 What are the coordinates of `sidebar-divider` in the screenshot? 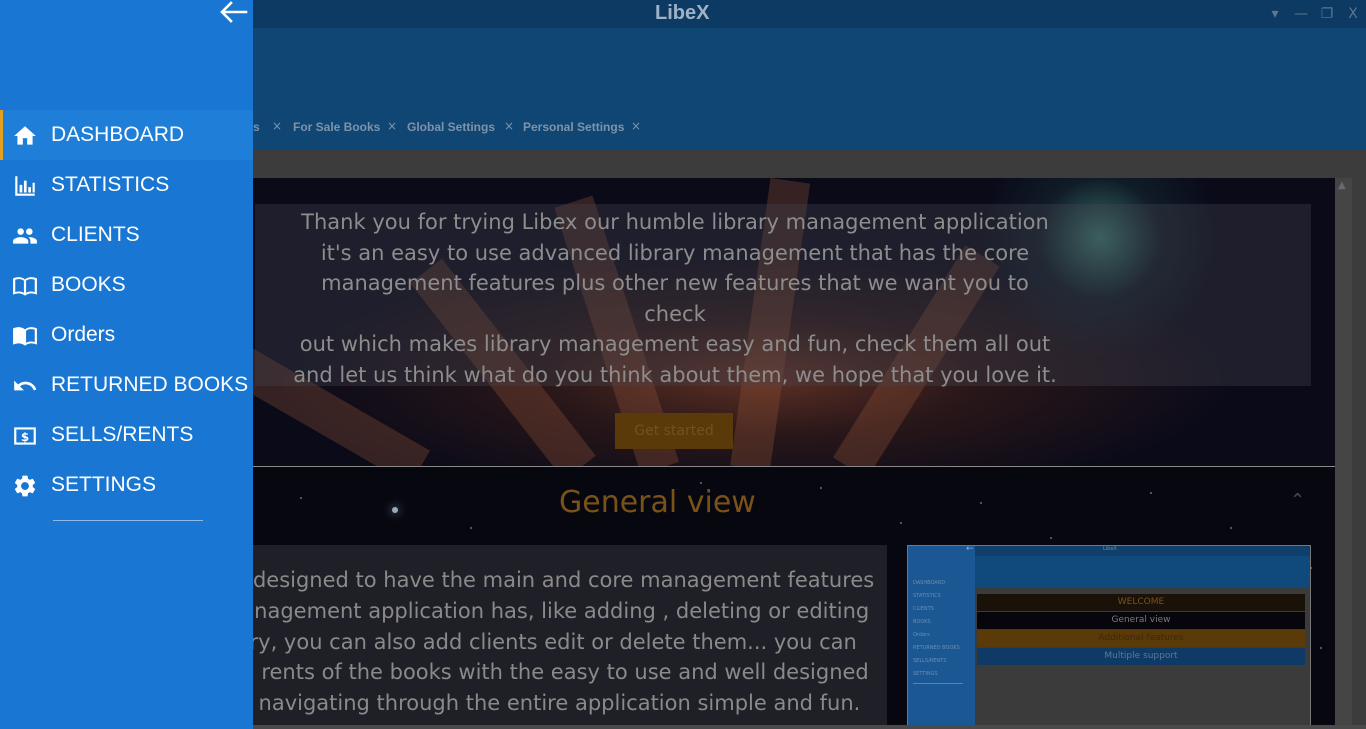 It's located at (128, 520).